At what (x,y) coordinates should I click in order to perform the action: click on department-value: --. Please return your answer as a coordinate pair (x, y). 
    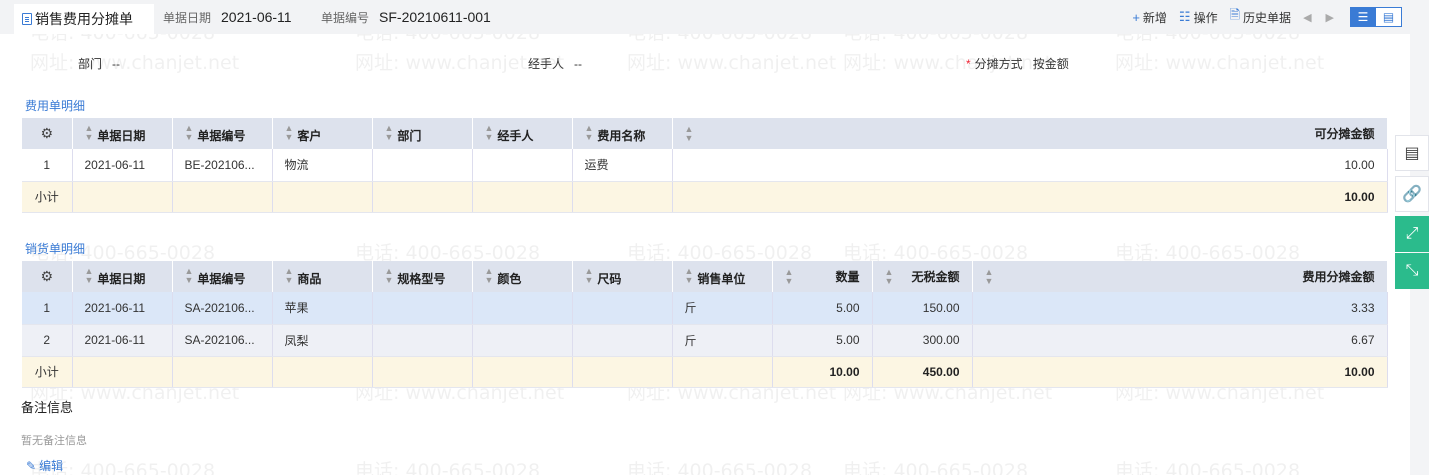
    Looking at the image, I should click on (116, 64).